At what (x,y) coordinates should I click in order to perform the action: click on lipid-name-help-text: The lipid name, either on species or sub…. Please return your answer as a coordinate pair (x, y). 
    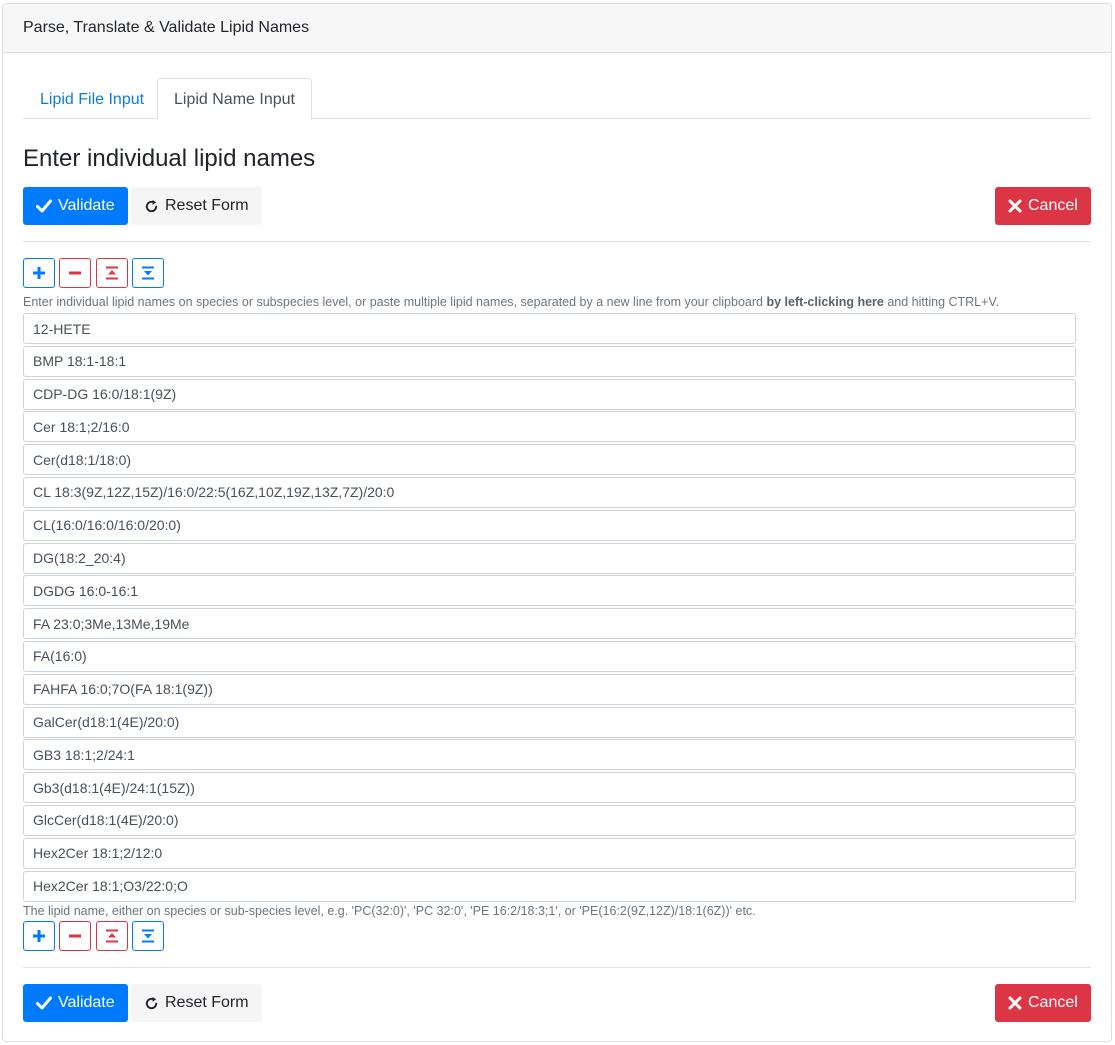
    Looking at the image, I should click on (389, 911).